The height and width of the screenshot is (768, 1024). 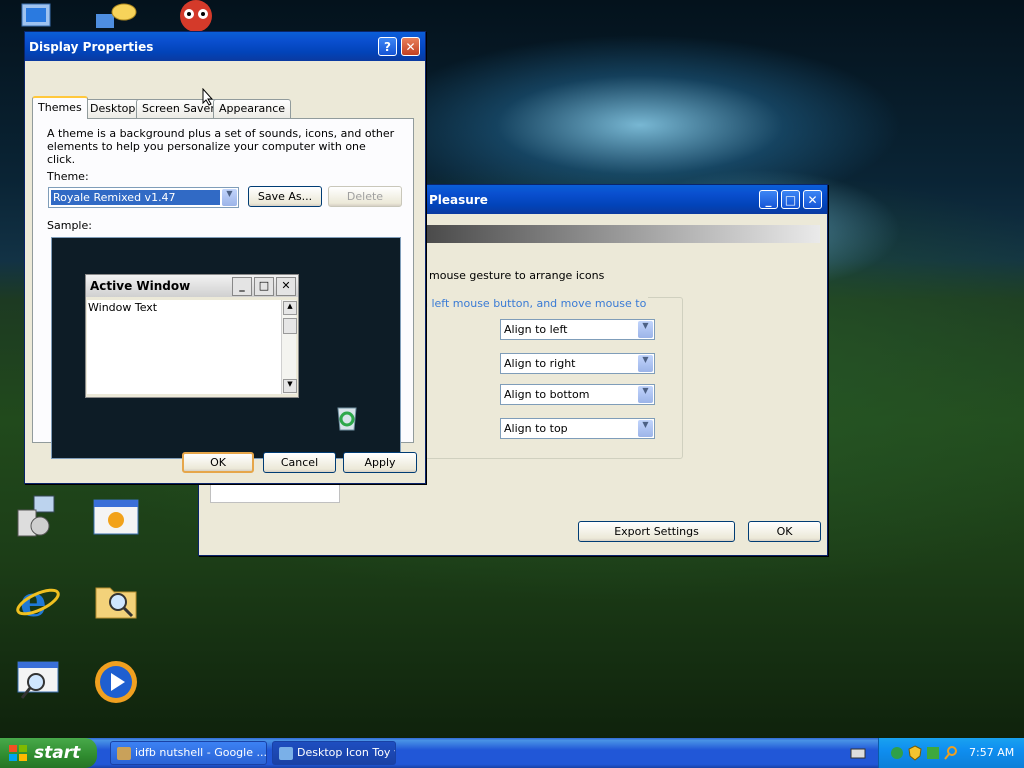 I want to click on dialog-title: Display Properties, so click(x=91, y=47).